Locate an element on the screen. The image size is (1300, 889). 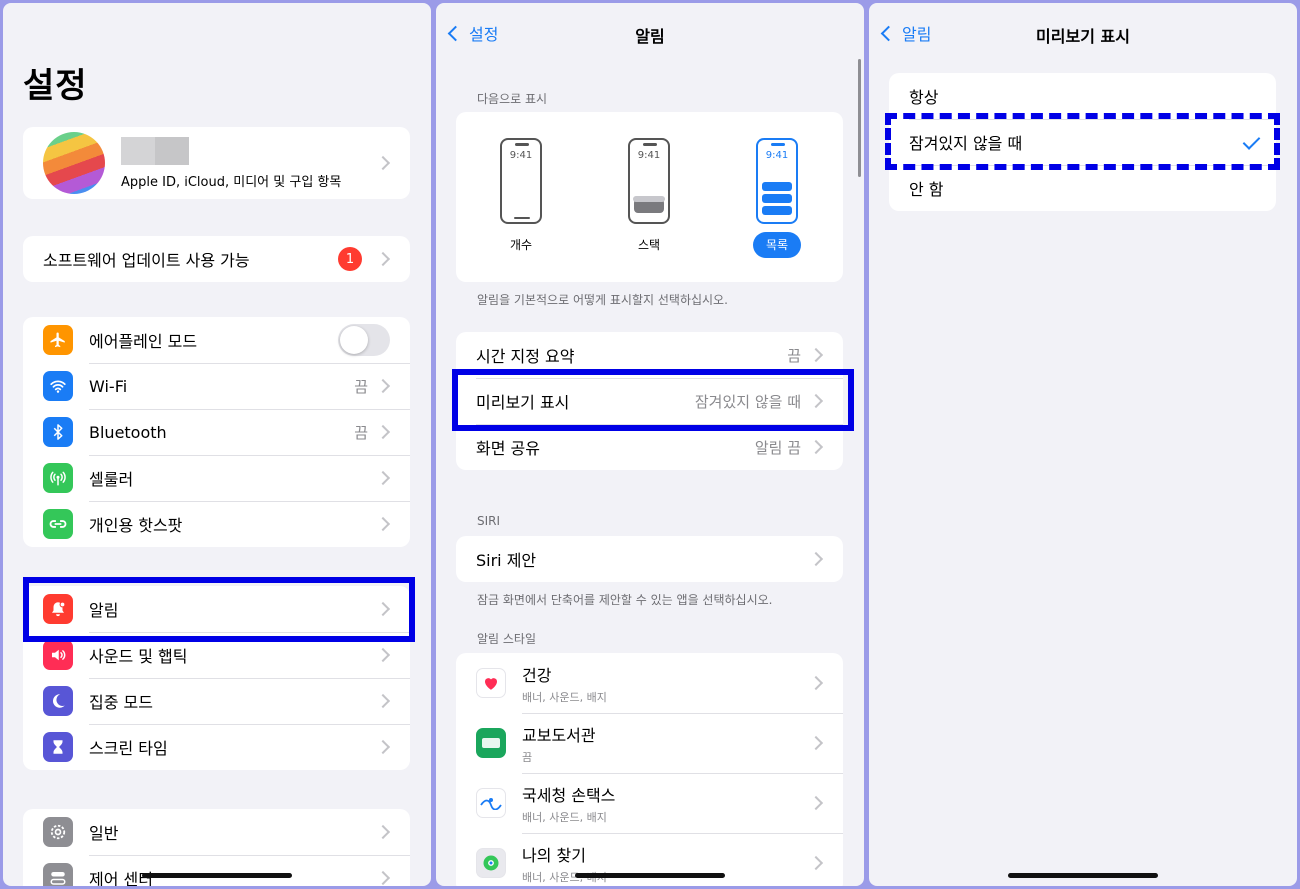
display-style-picker: 9:41 개수 9:41 스택 9:41 목록 is located at coordinates (649, 197).